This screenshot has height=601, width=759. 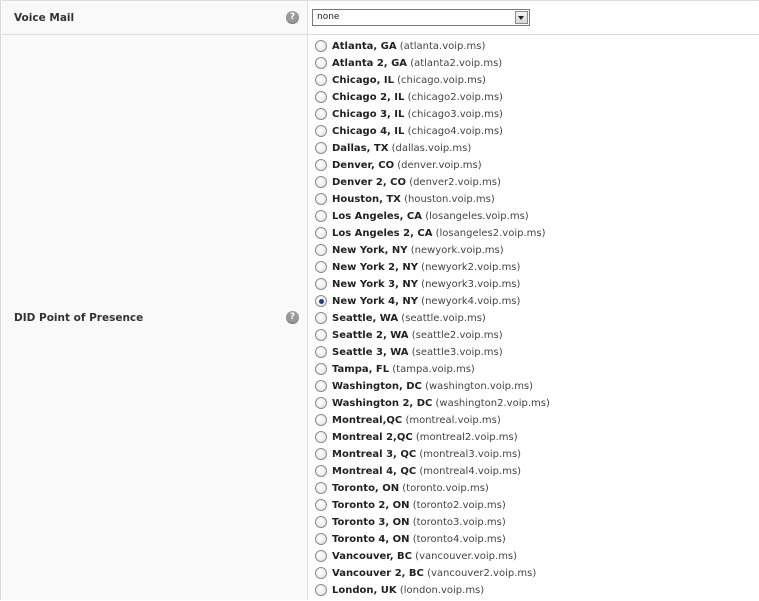 What do you see at coordinates (368, 97) in the screenshot?
I see `pop-city: Chicago 2, IL` at bounding box center [368, 97].